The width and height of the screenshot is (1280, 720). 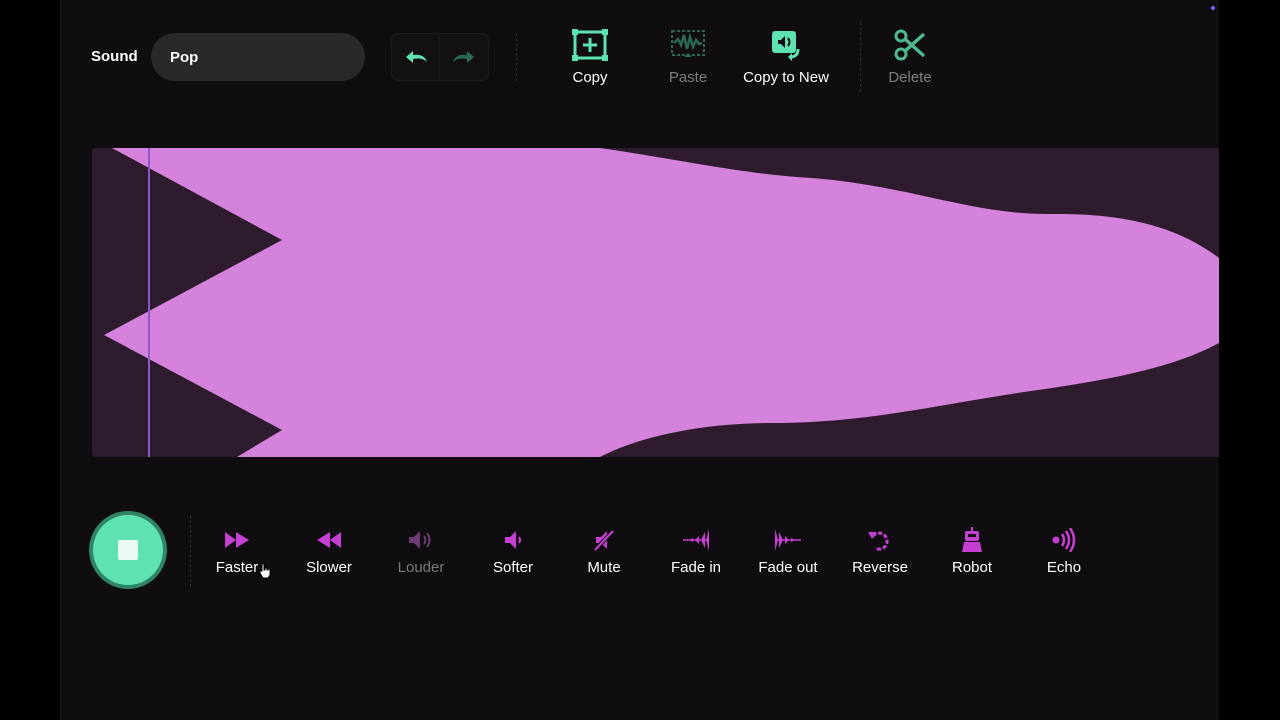 I want to click on effect-fade-out-button: Fade out, so click(x=788, y=553).